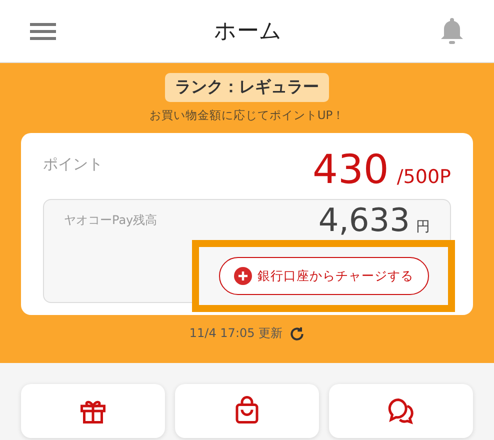 This screenshot has width=494, height=440. What do you see at coordinates (423, 227) in the screenshot?
I see `balance-unit: 円` at bounding box center [423, 227].